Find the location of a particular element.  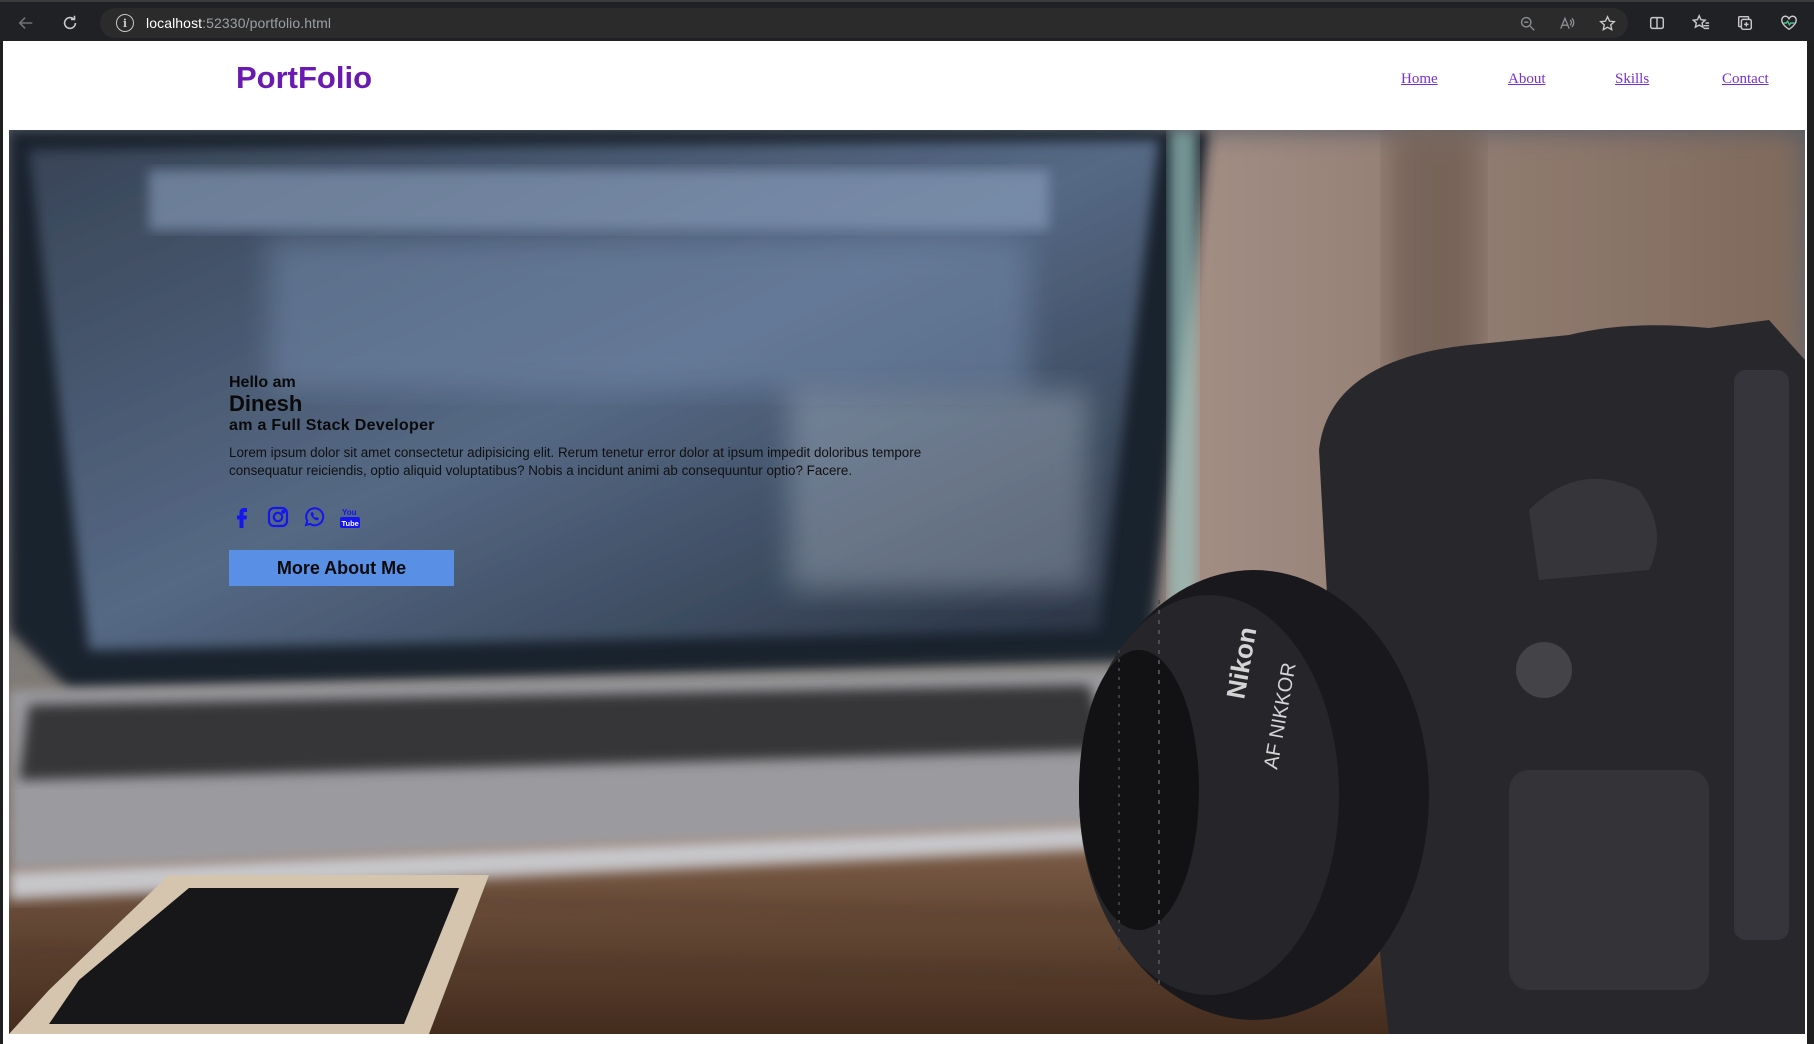

page-bottom-edge is located at coordinates (905, 1039).